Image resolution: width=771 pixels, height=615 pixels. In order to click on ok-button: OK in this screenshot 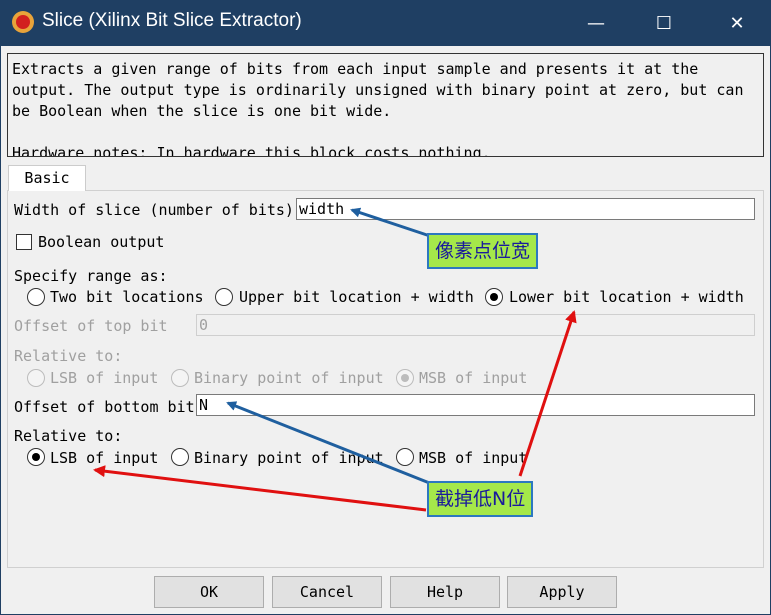, I will do `click(209, 592)`.